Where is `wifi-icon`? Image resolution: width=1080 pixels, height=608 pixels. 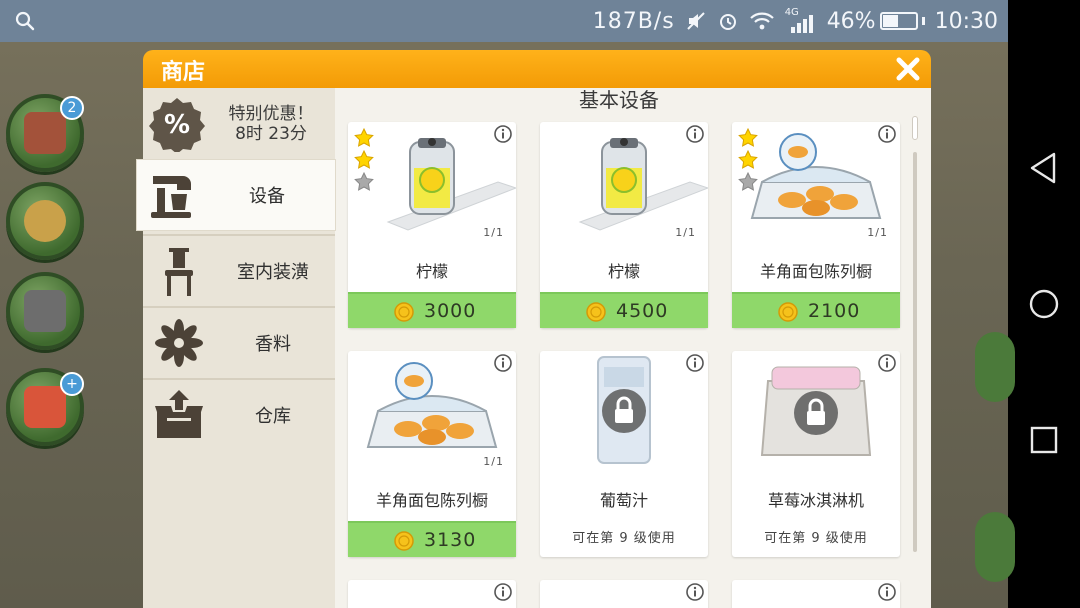 wifi-icon is located at coordinates (761, 21).